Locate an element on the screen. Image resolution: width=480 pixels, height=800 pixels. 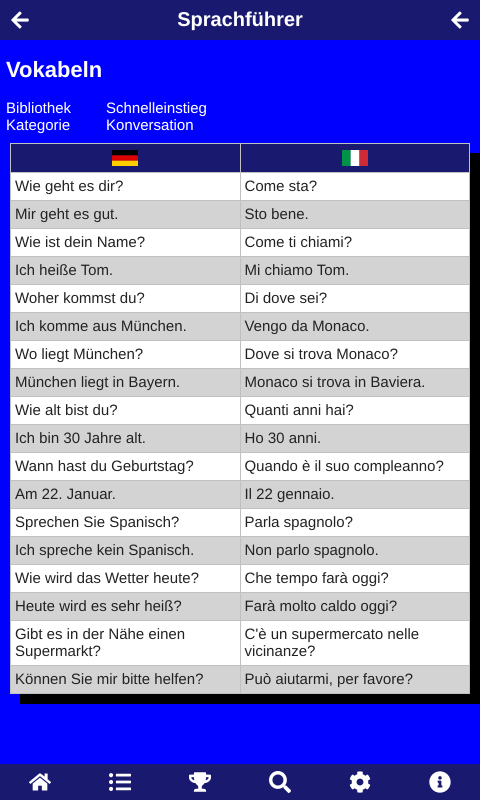
table-cell: Können Sie mir bitte helfen? is located at coordinates (125, 680).